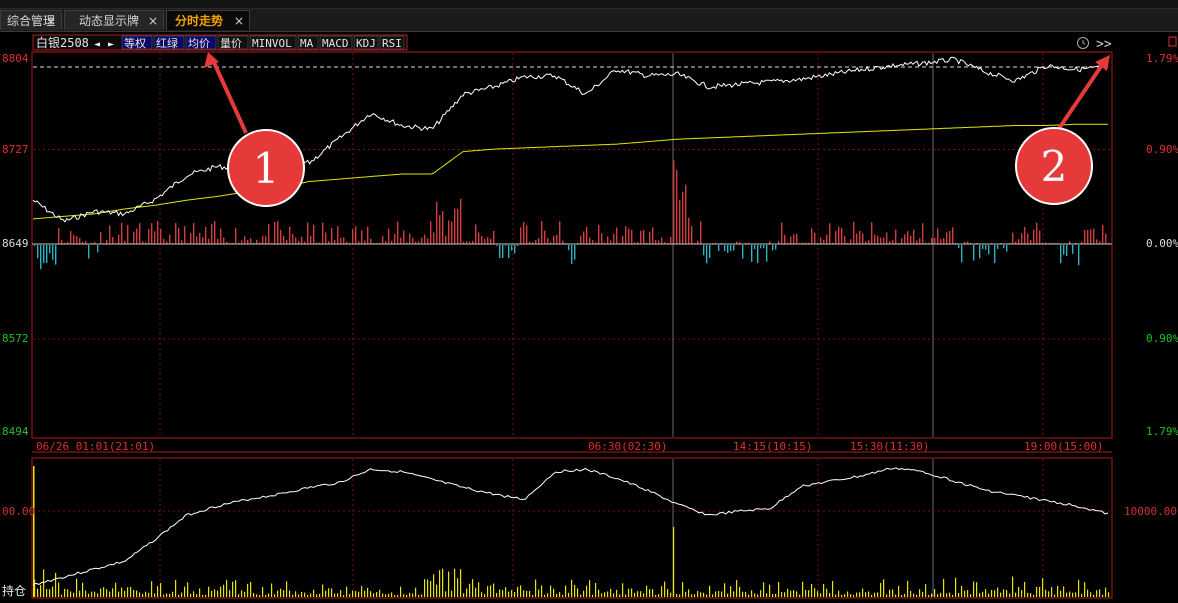 Image resolution: width=1178 pixels, height=603 pixels. I want to click on expand-icon: >>, so click(1104, 44).